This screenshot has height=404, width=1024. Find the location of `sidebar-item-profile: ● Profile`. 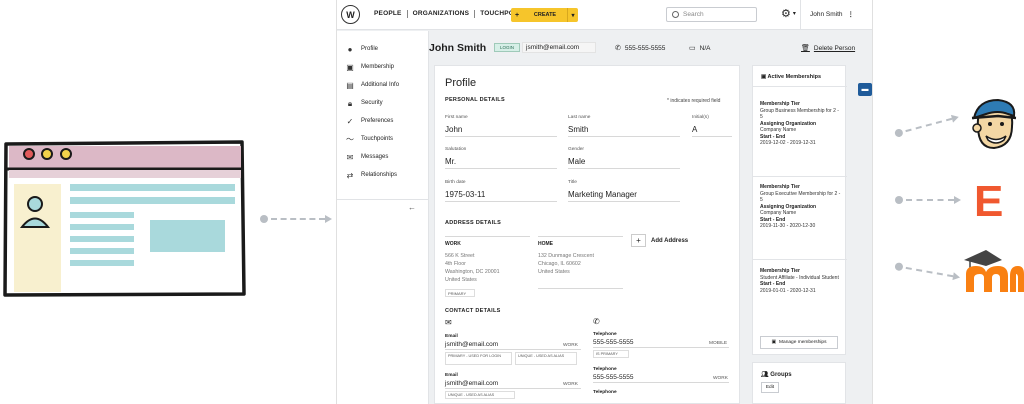

sidebar-item-profile: ● Profile is located at coordinates (383, 49).